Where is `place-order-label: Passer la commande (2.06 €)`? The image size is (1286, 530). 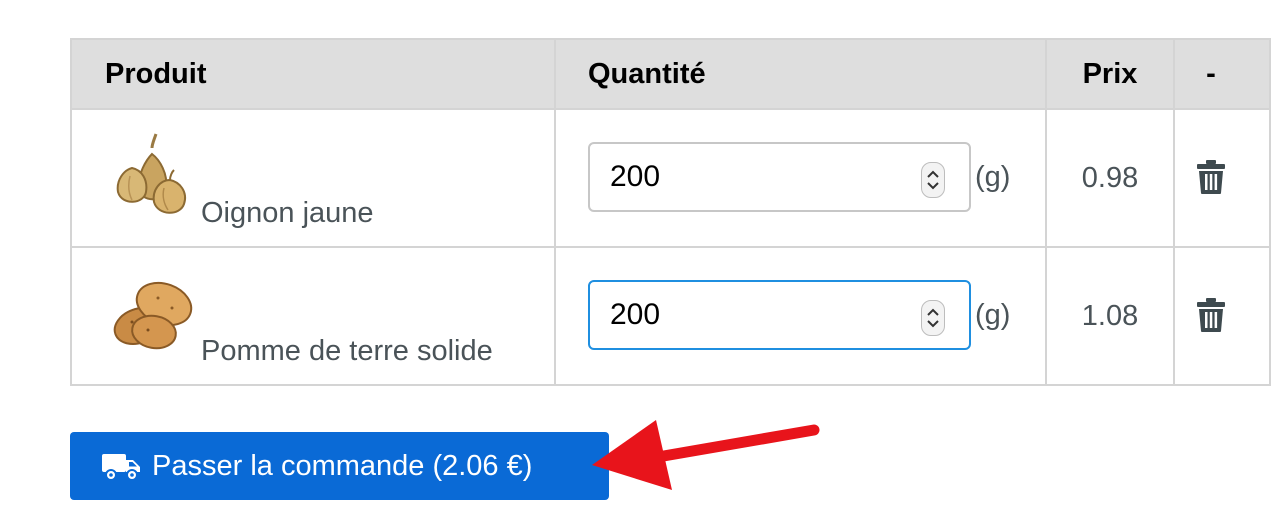 place-order-label: Passer la commande (2.06 €) is located at coordinates (342, 465).